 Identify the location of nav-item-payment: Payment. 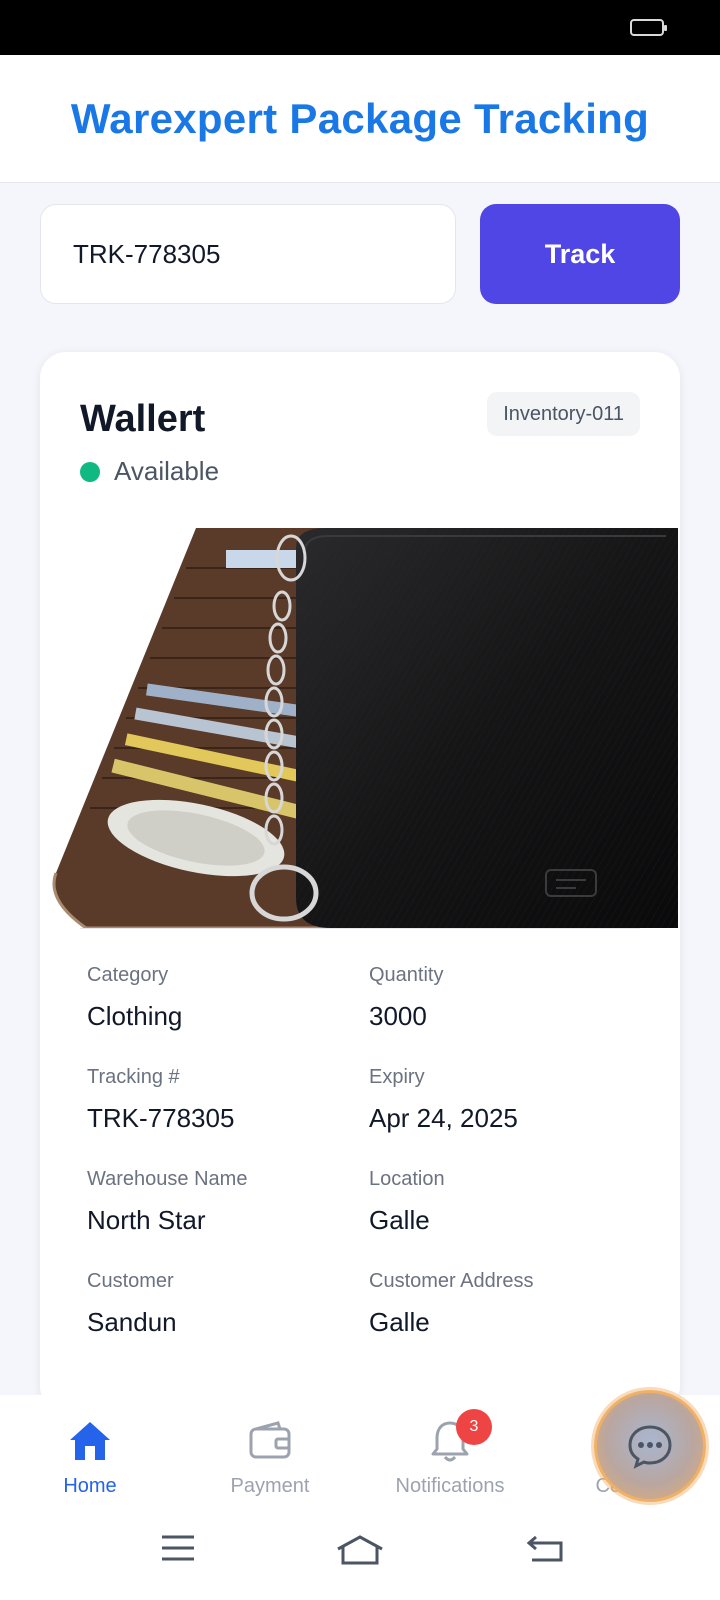
(270, 1450).